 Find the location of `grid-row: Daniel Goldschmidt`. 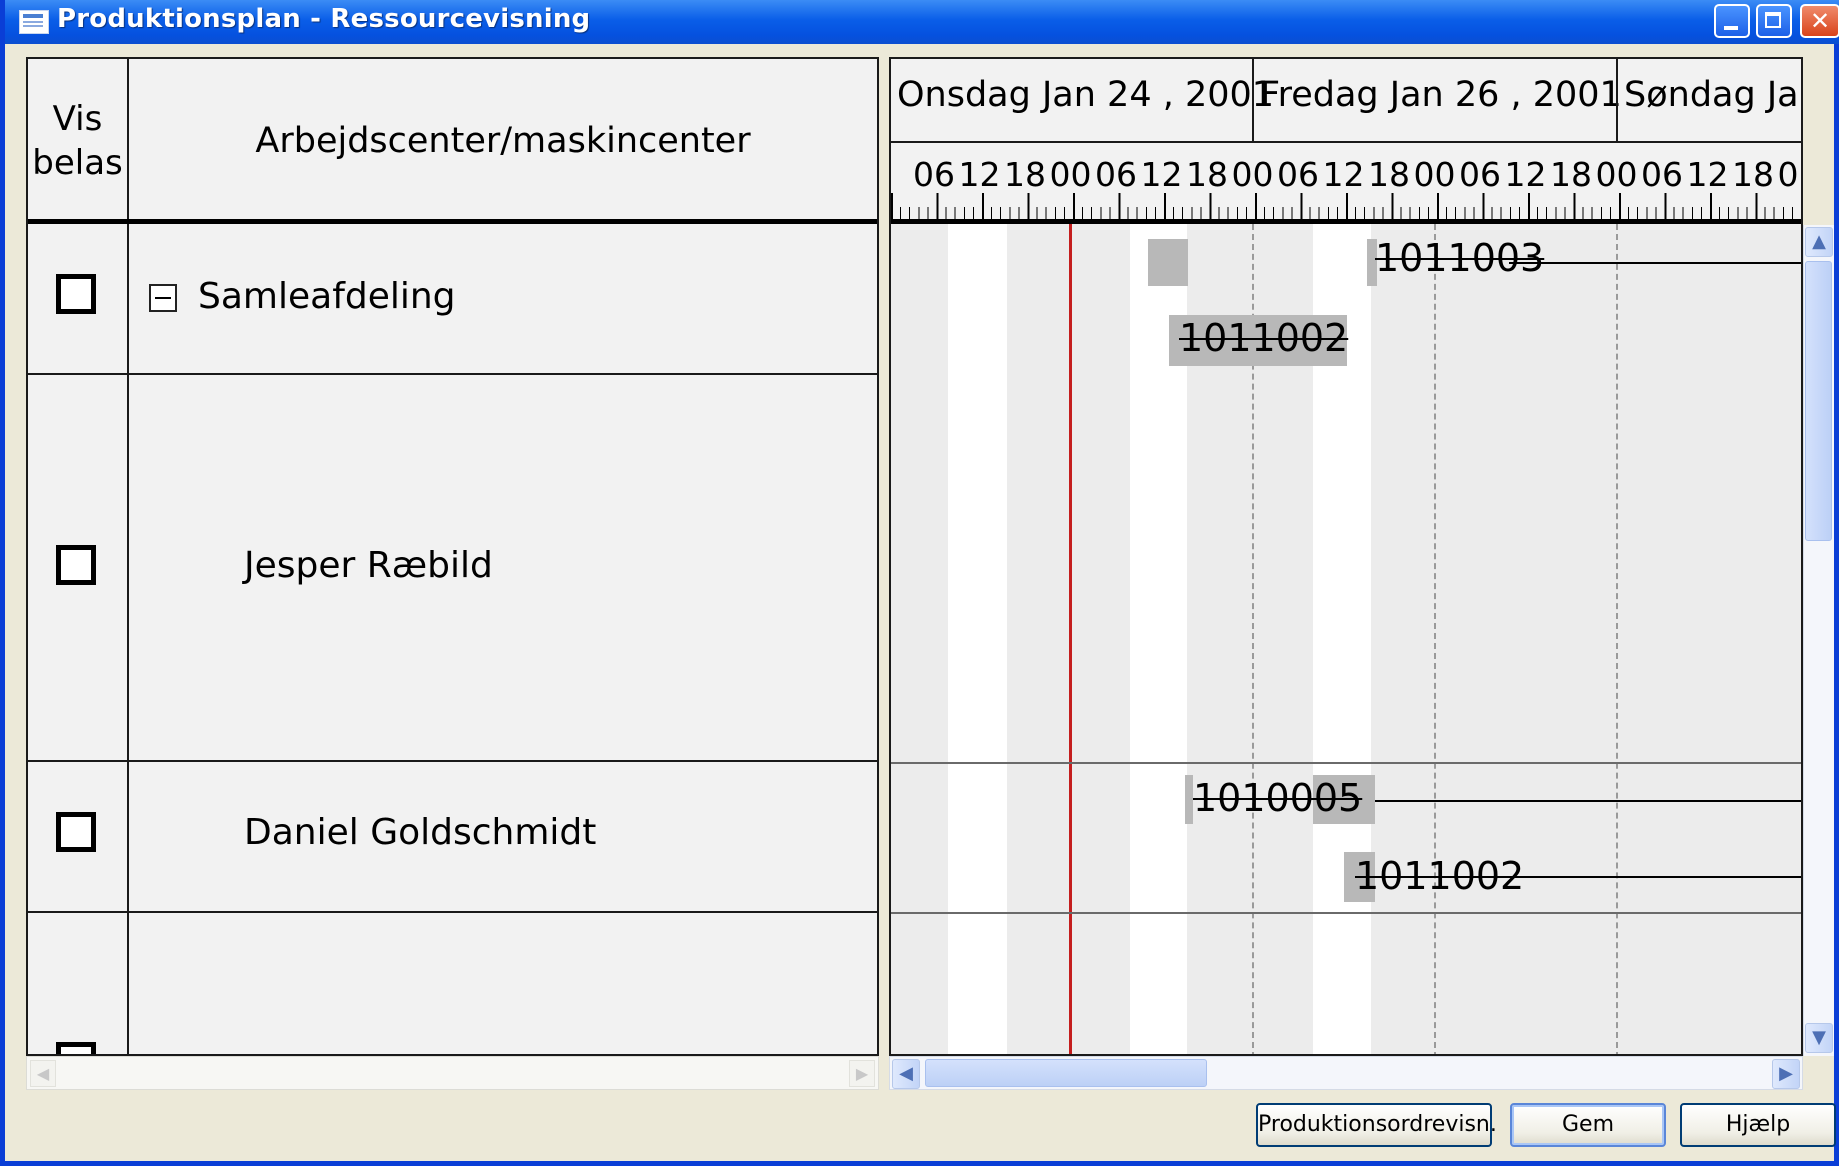

grid-row: Daniel Goldschmidt is located at coordinates (452, 837).